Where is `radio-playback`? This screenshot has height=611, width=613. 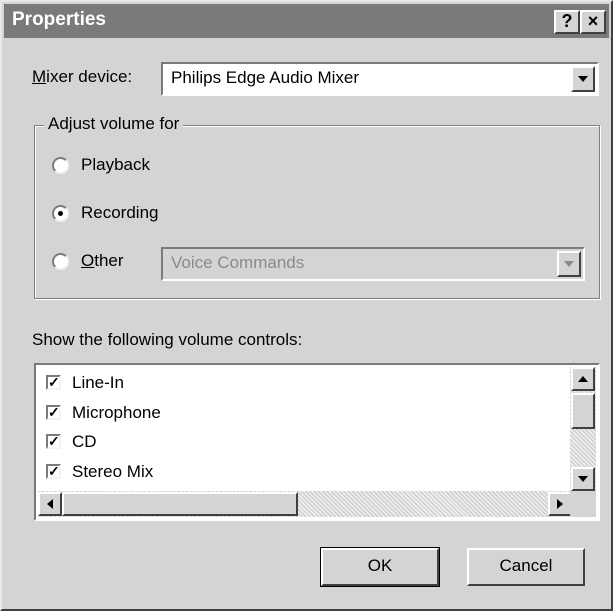 radio-playback is located at coordinates (60, 165).